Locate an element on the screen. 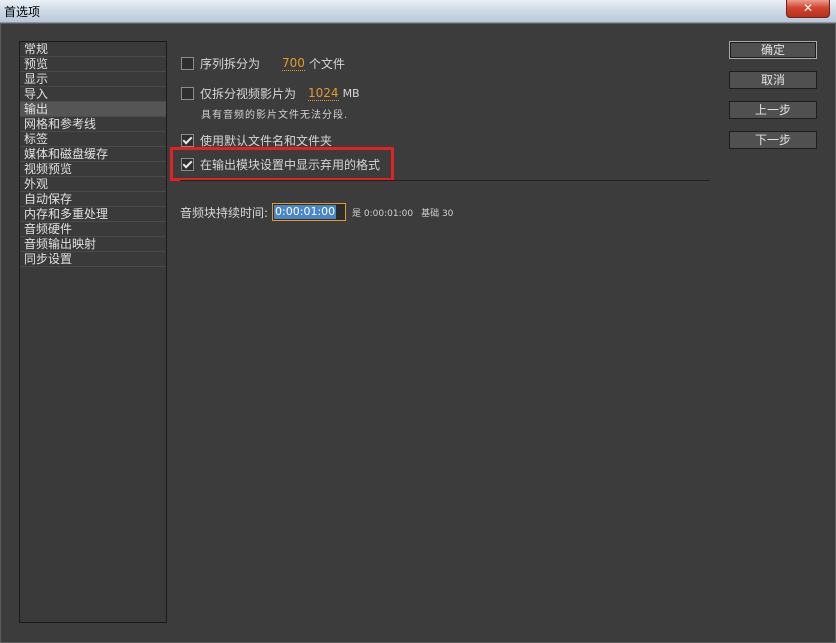 This screenshot has width=836, height=643. section-divider is located at coordinates (445, 180).